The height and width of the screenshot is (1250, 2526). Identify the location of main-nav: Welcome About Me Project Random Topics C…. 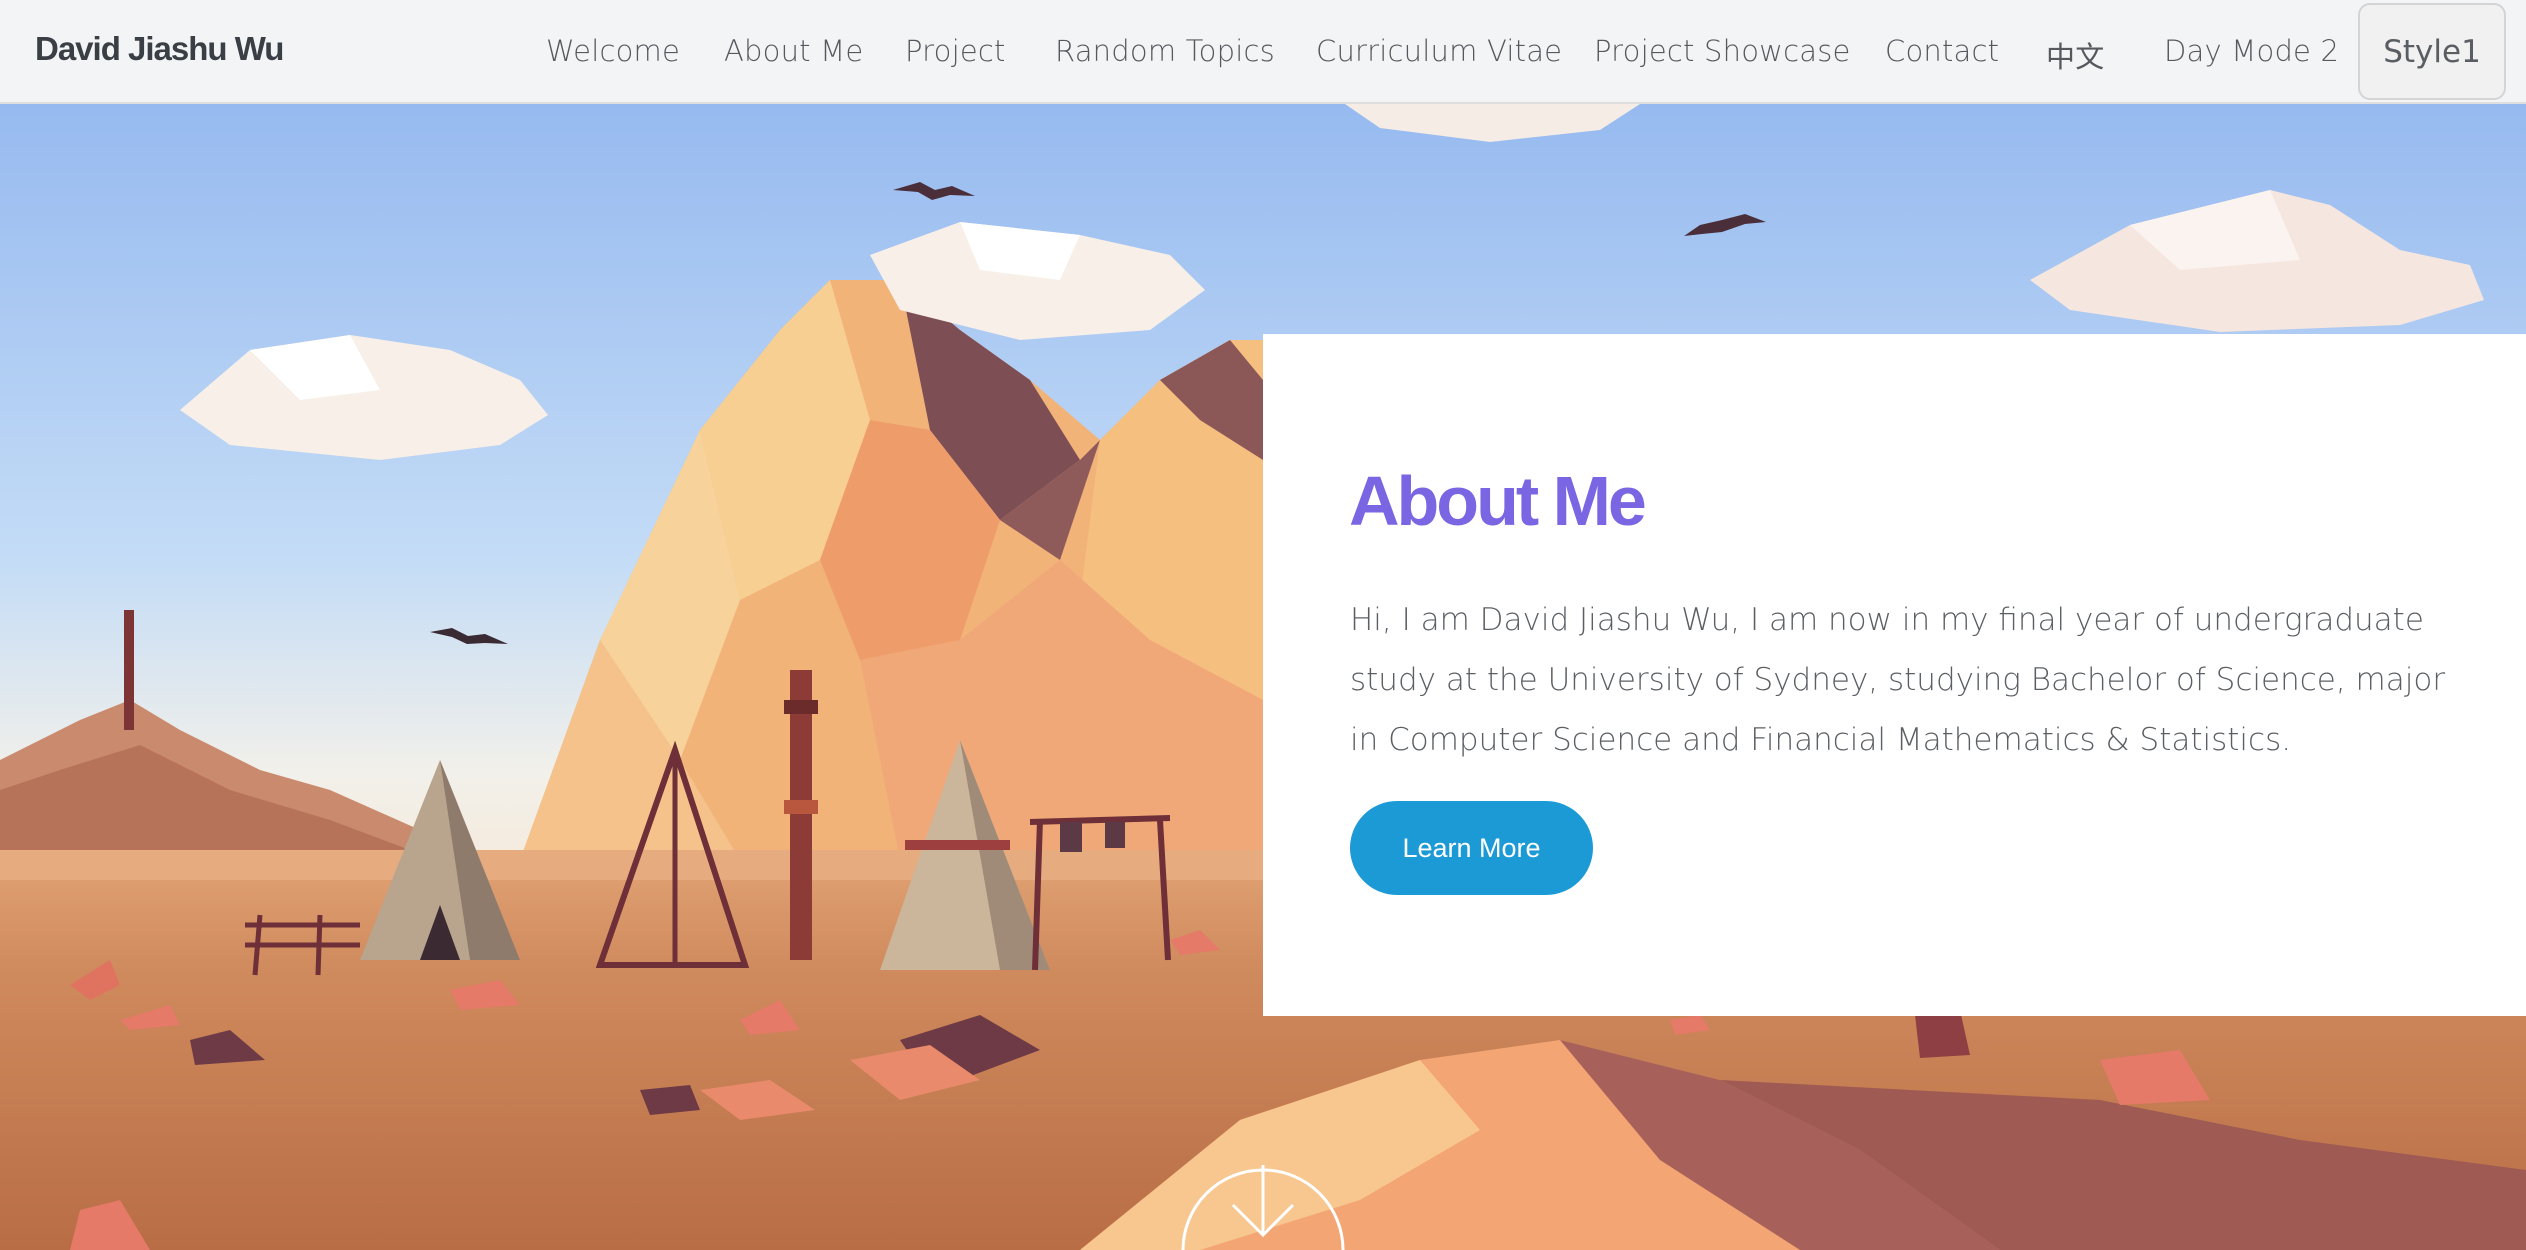
(1263, 52).